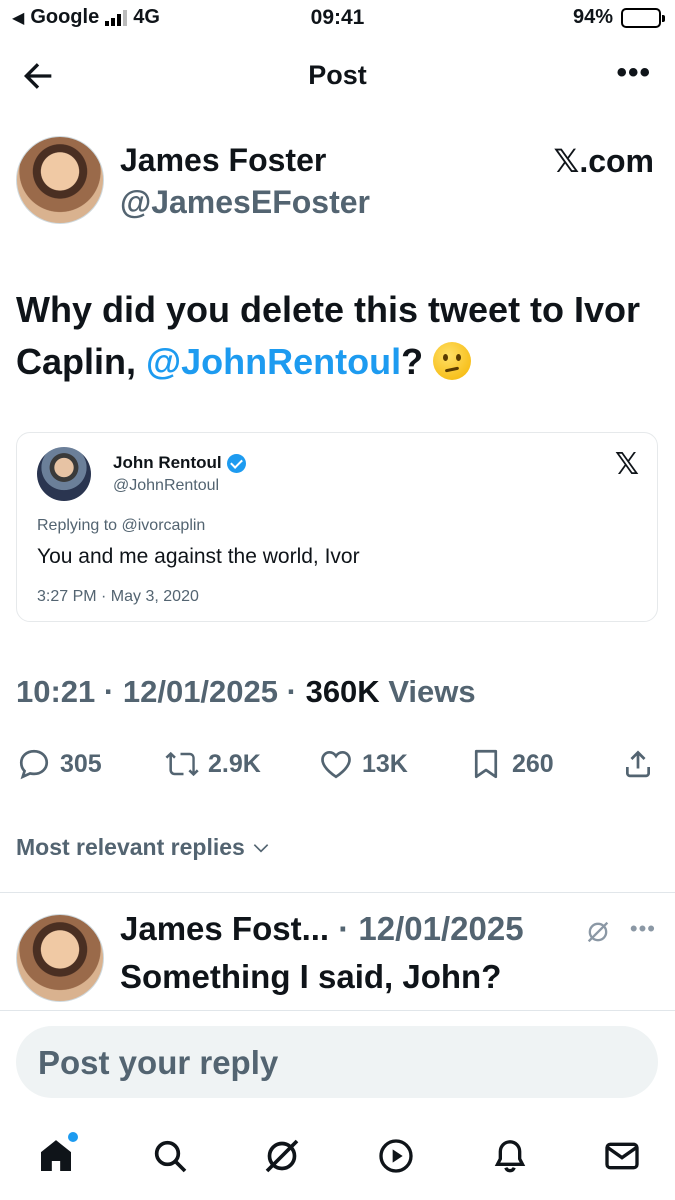 The image size is (675, 1200). I want to click on share-button, so click(638, 764).